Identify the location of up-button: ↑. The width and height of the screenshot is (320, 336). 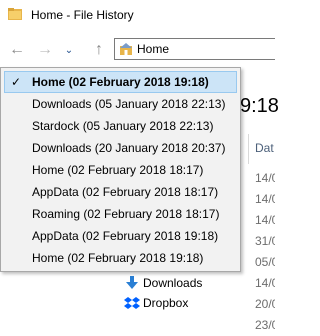
(99, 50).